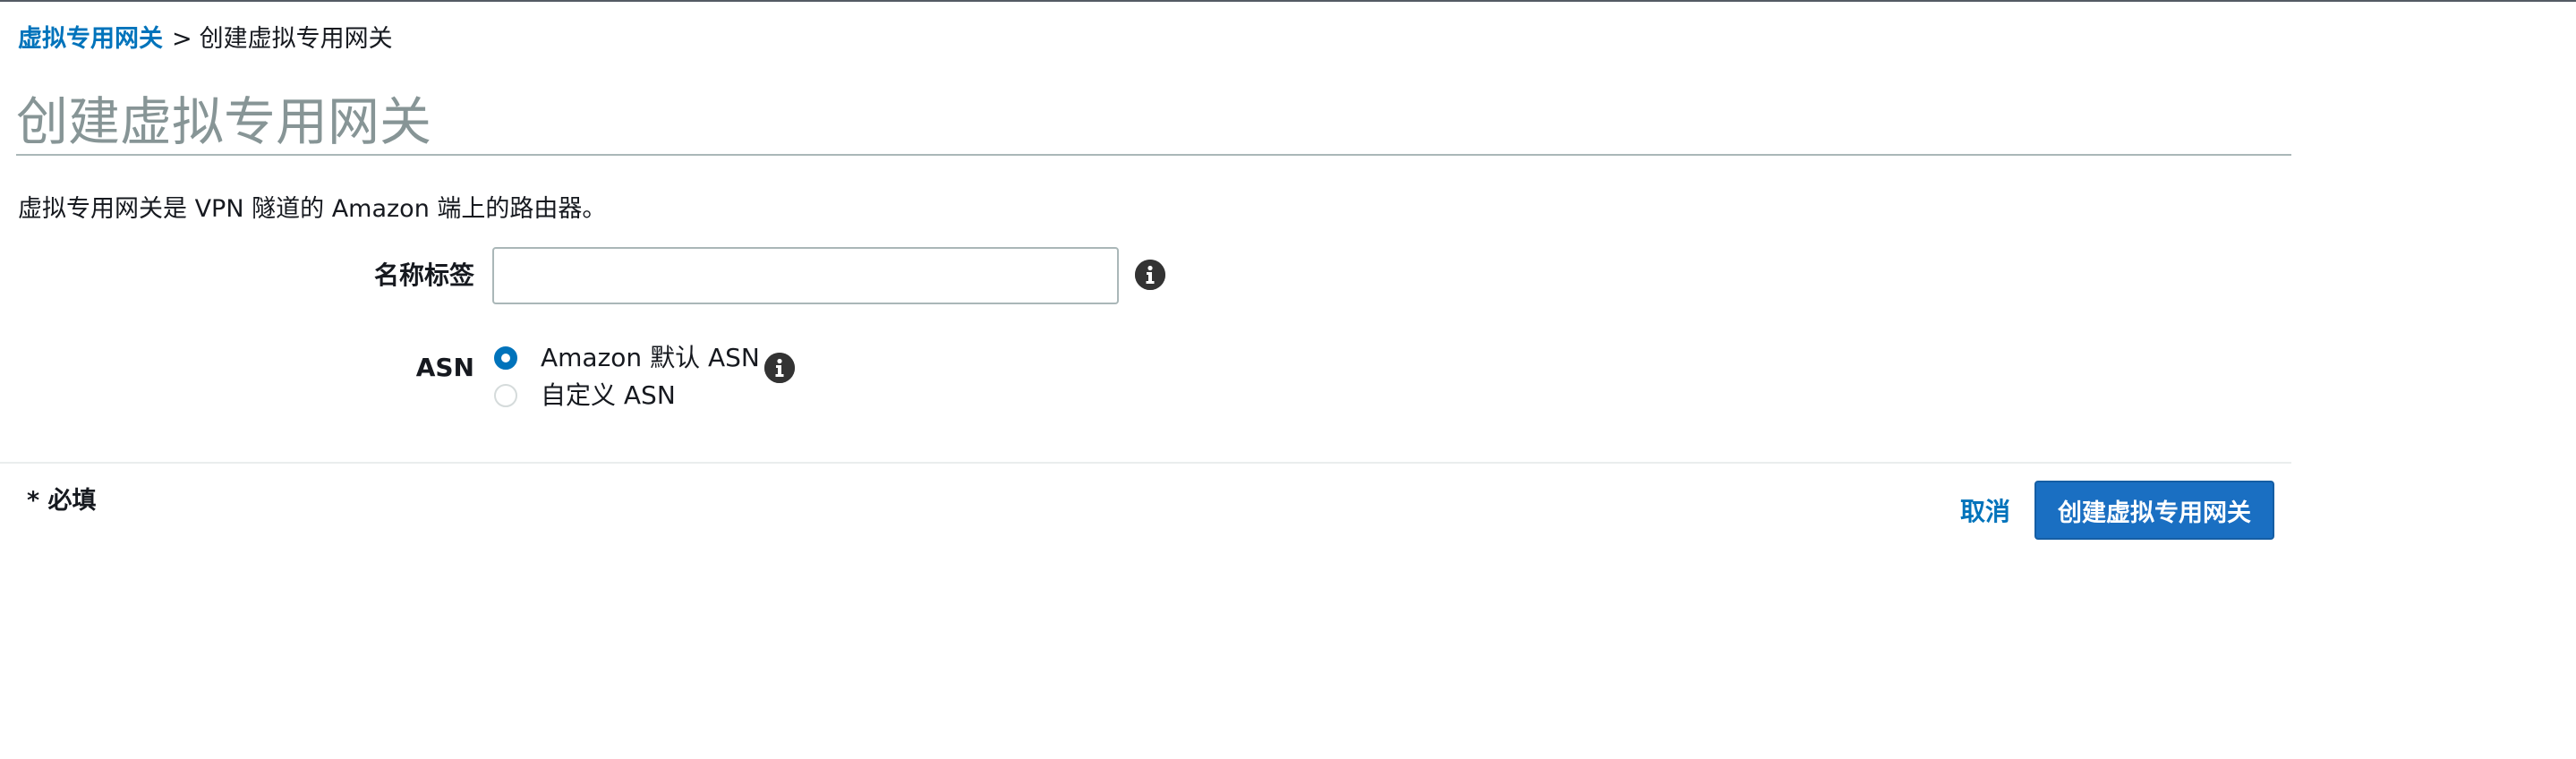 The height and width of the screenshot is (759, 2576). Describe the element at coordinates (2154, 510) in the screenshot. I see `create-virtual-private-gateway-button: 创建虚拟专用网关` at that location.